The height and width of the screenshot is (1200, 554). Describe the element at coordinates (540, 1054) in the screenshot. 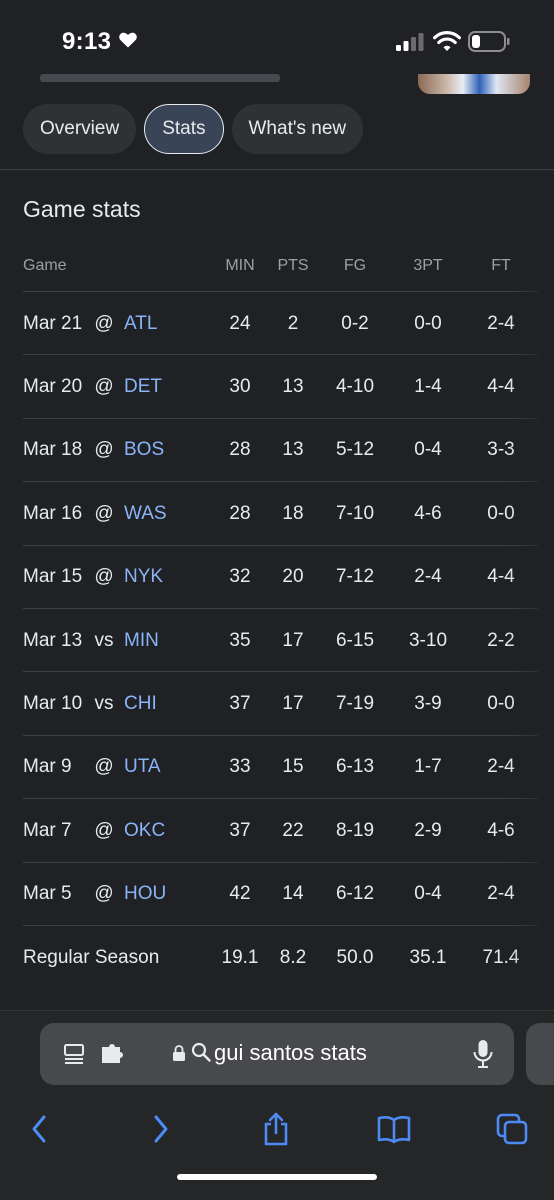

I see `next-tab-address-bar` at that location.